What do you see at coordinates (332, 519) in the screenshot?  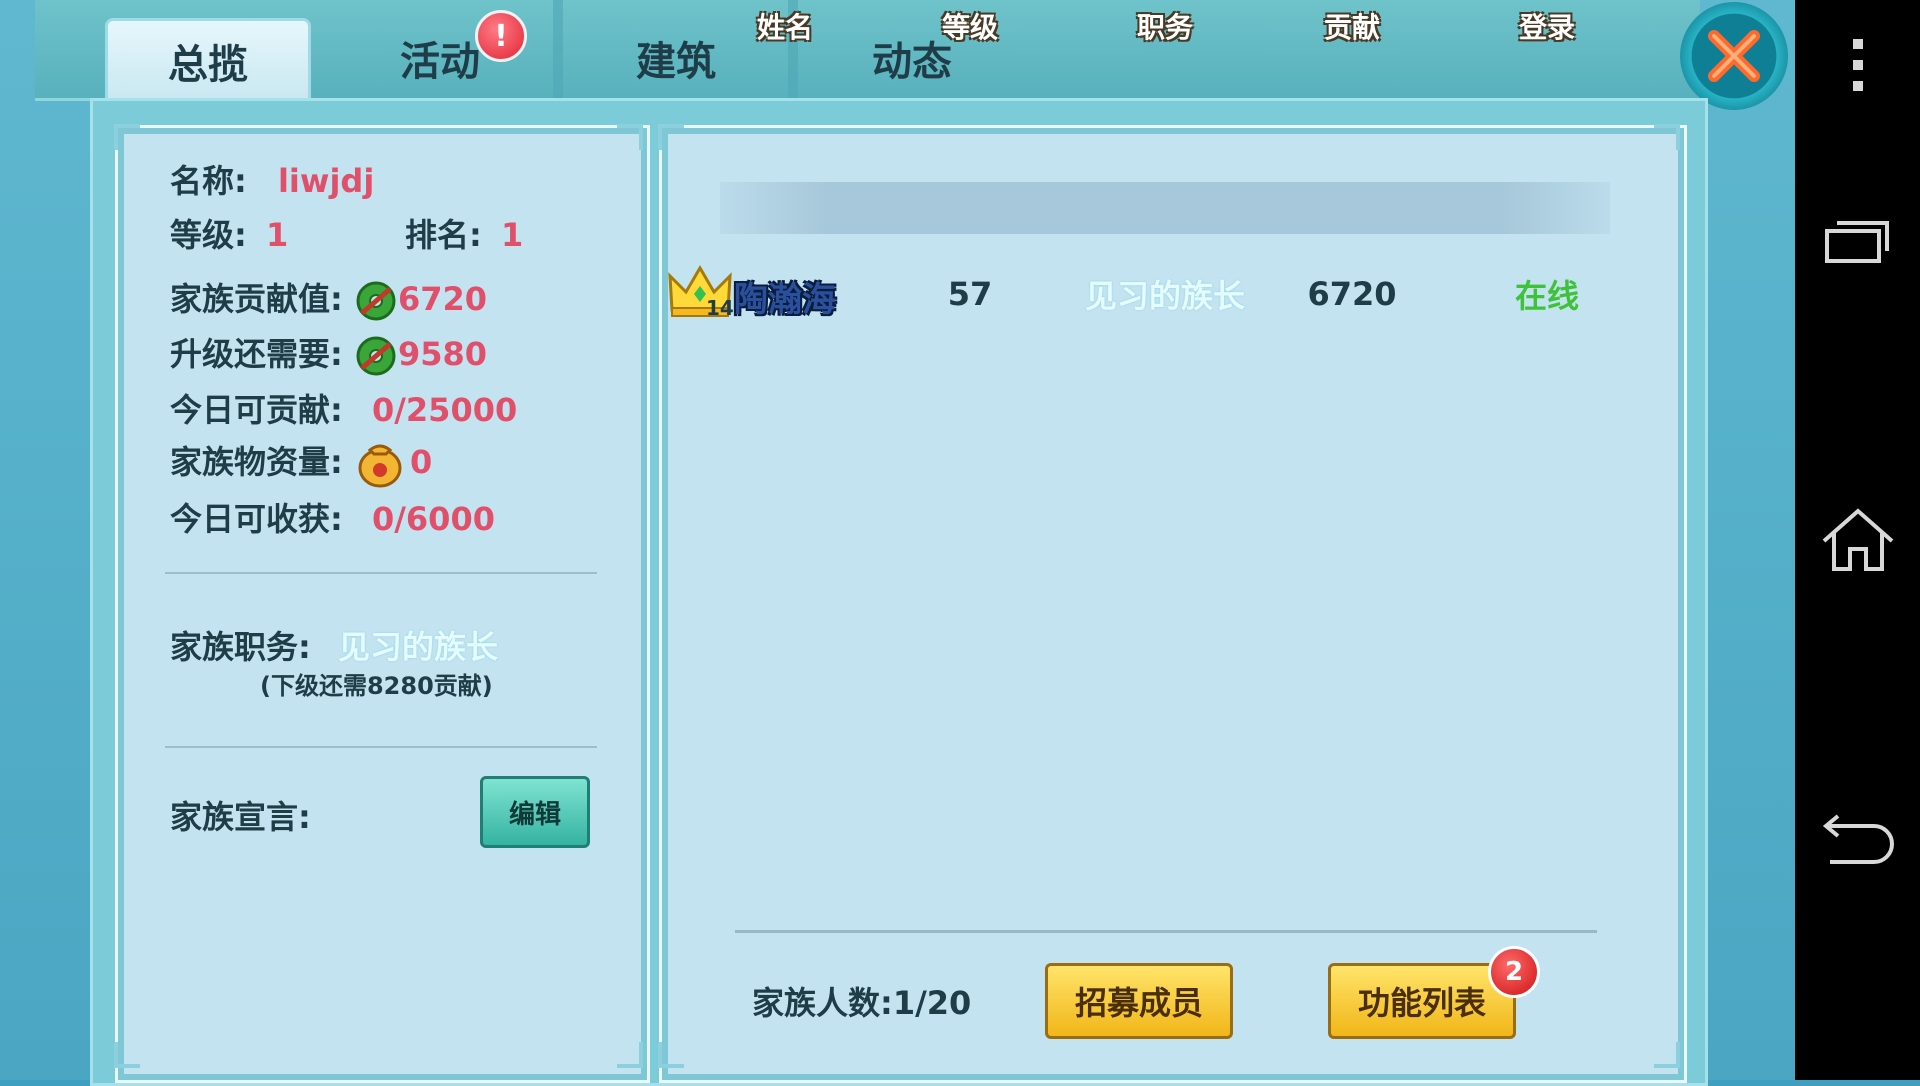 I see `daily-harvest-row: 今日可收获: 0/6000` at bounding box center [332, 519].